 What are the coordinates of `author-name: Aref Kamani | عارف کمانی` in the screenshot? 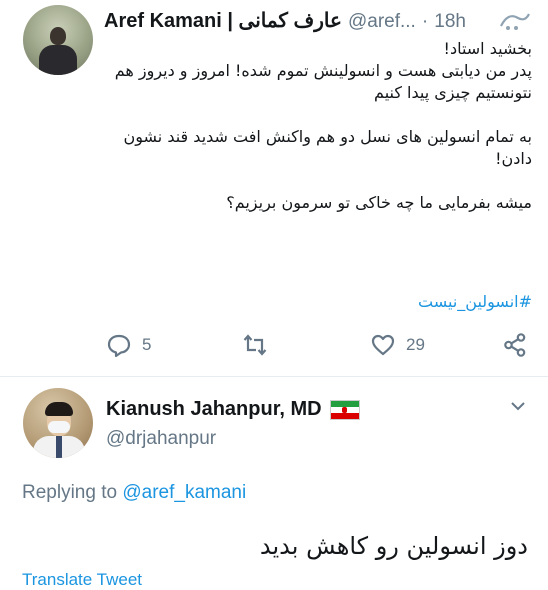 It's located at (223, 21).